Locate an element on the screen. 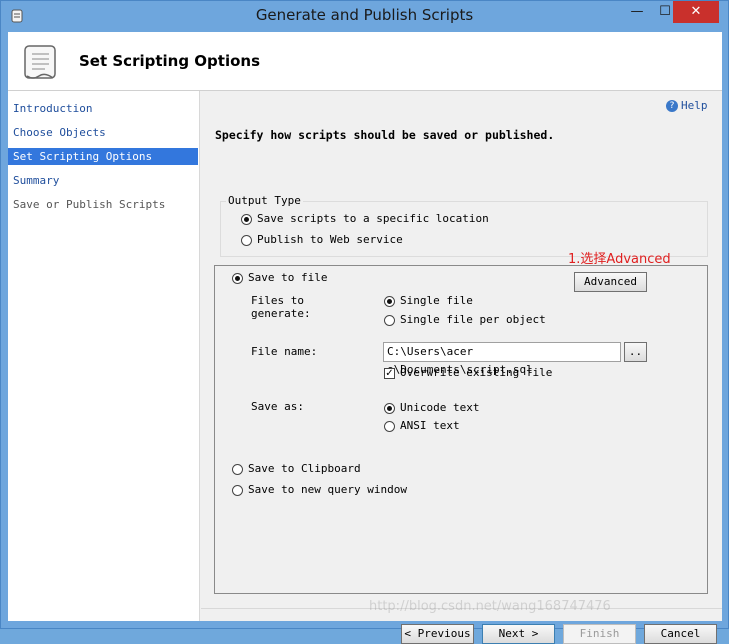 The height and width of the screenshot is (644, 729). radio-label: Save to new query window is located at coordinates (327, 489).